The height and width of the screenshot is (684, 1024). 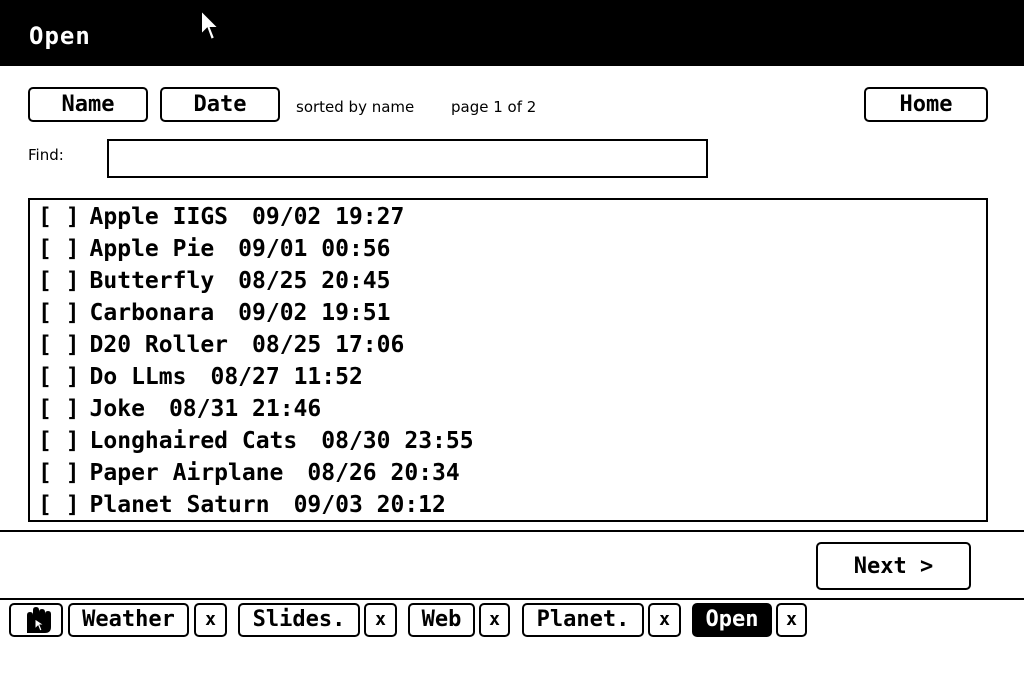 I want to click on list-item: [ ] Do LLms 08/27 11:52, so click(x=508, y=377).